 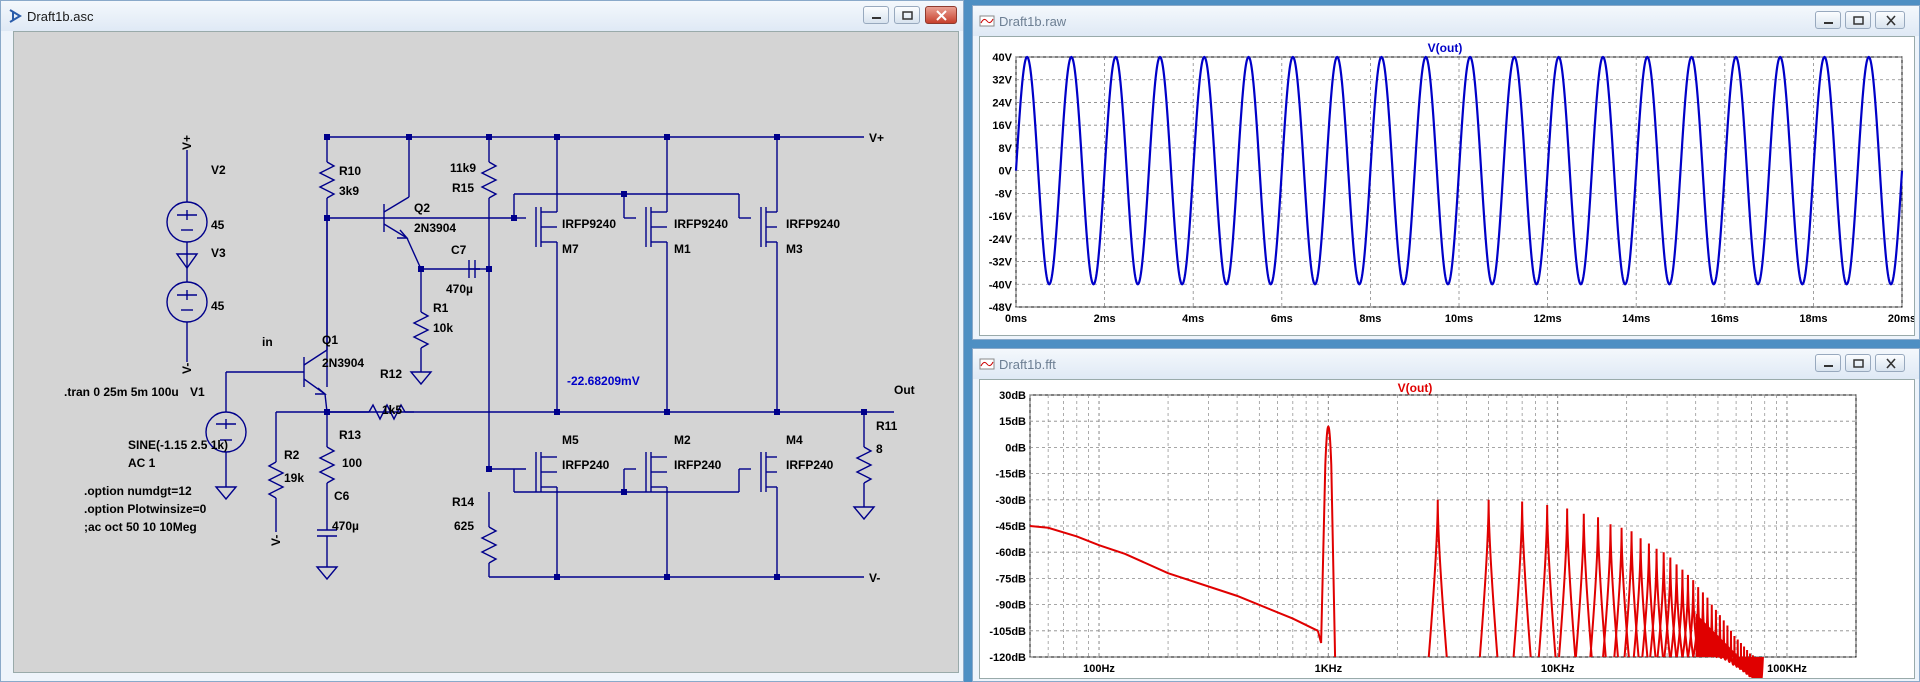 I want to click on ltspice-icon, so click(x=15, y=16).